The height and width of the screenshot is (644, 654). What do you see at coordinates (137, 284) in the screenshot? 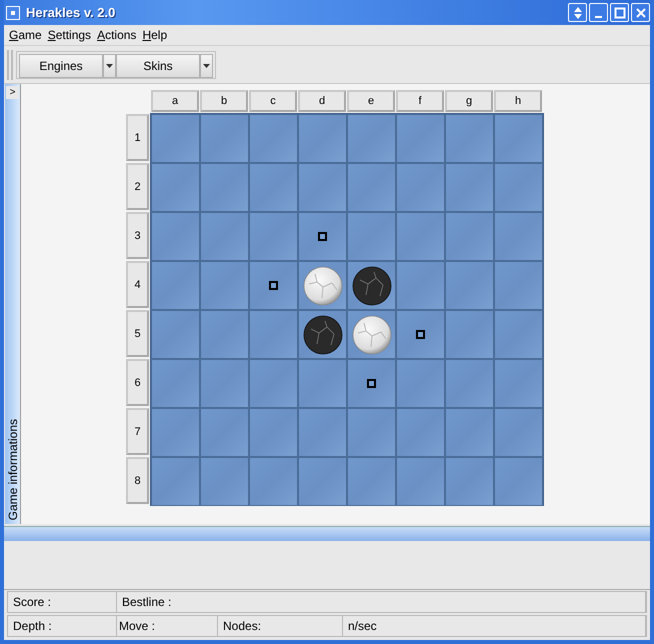
I see `row-header: 4` at bounding box center [137, 284].